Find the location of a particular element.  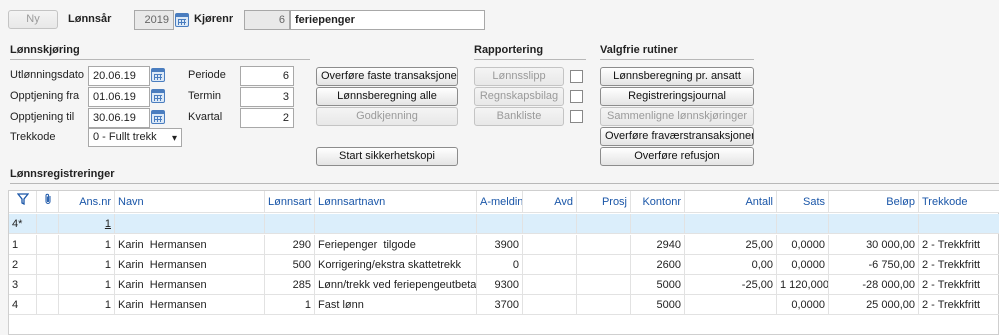

col-header: Antall is located at coordinates (731, 202).